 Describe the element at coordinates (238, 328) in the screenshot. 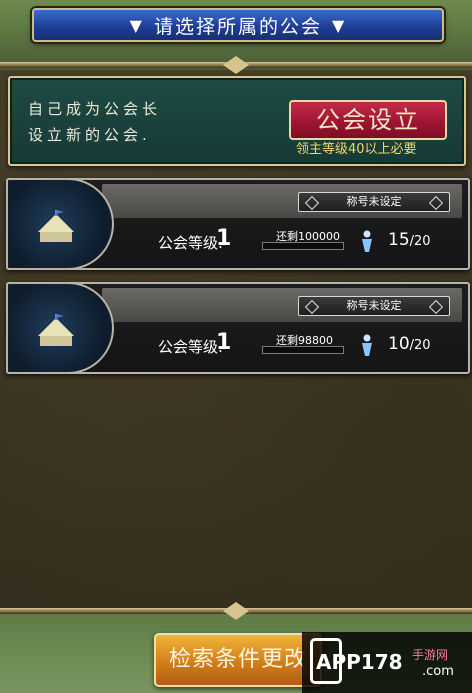

I see `guild-row: 称号未设定 公会等级. 1 还剩98800 10/20` at that location.